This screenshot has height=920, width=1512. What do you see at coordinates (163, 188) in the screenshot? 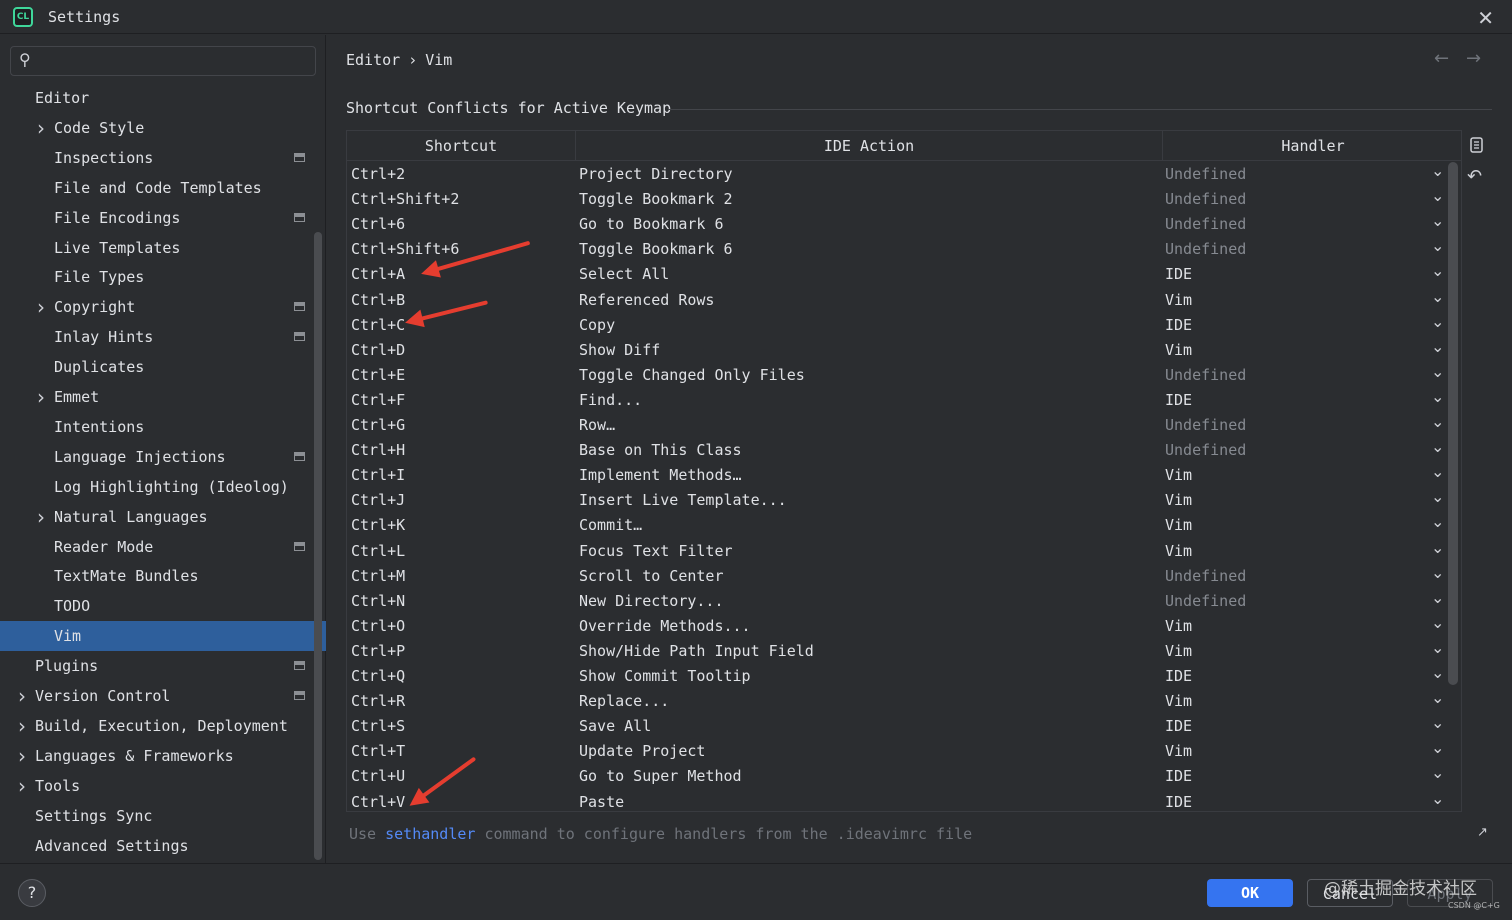
I see `sidebar-item: File and Code Templates` at bounding box center [163, 188].